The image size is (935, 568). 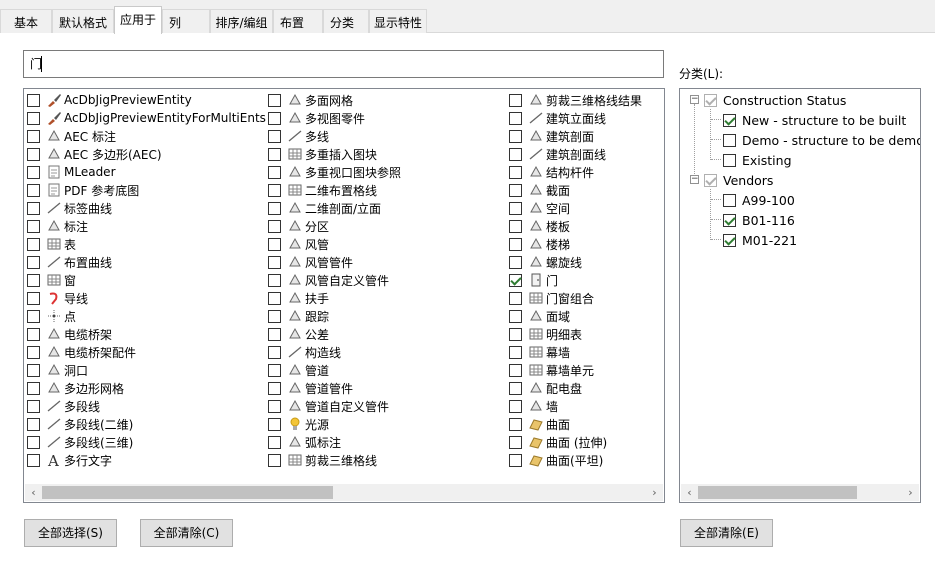 I want to click on list-item: 建筑剖面线, so click(x=557, y=154).